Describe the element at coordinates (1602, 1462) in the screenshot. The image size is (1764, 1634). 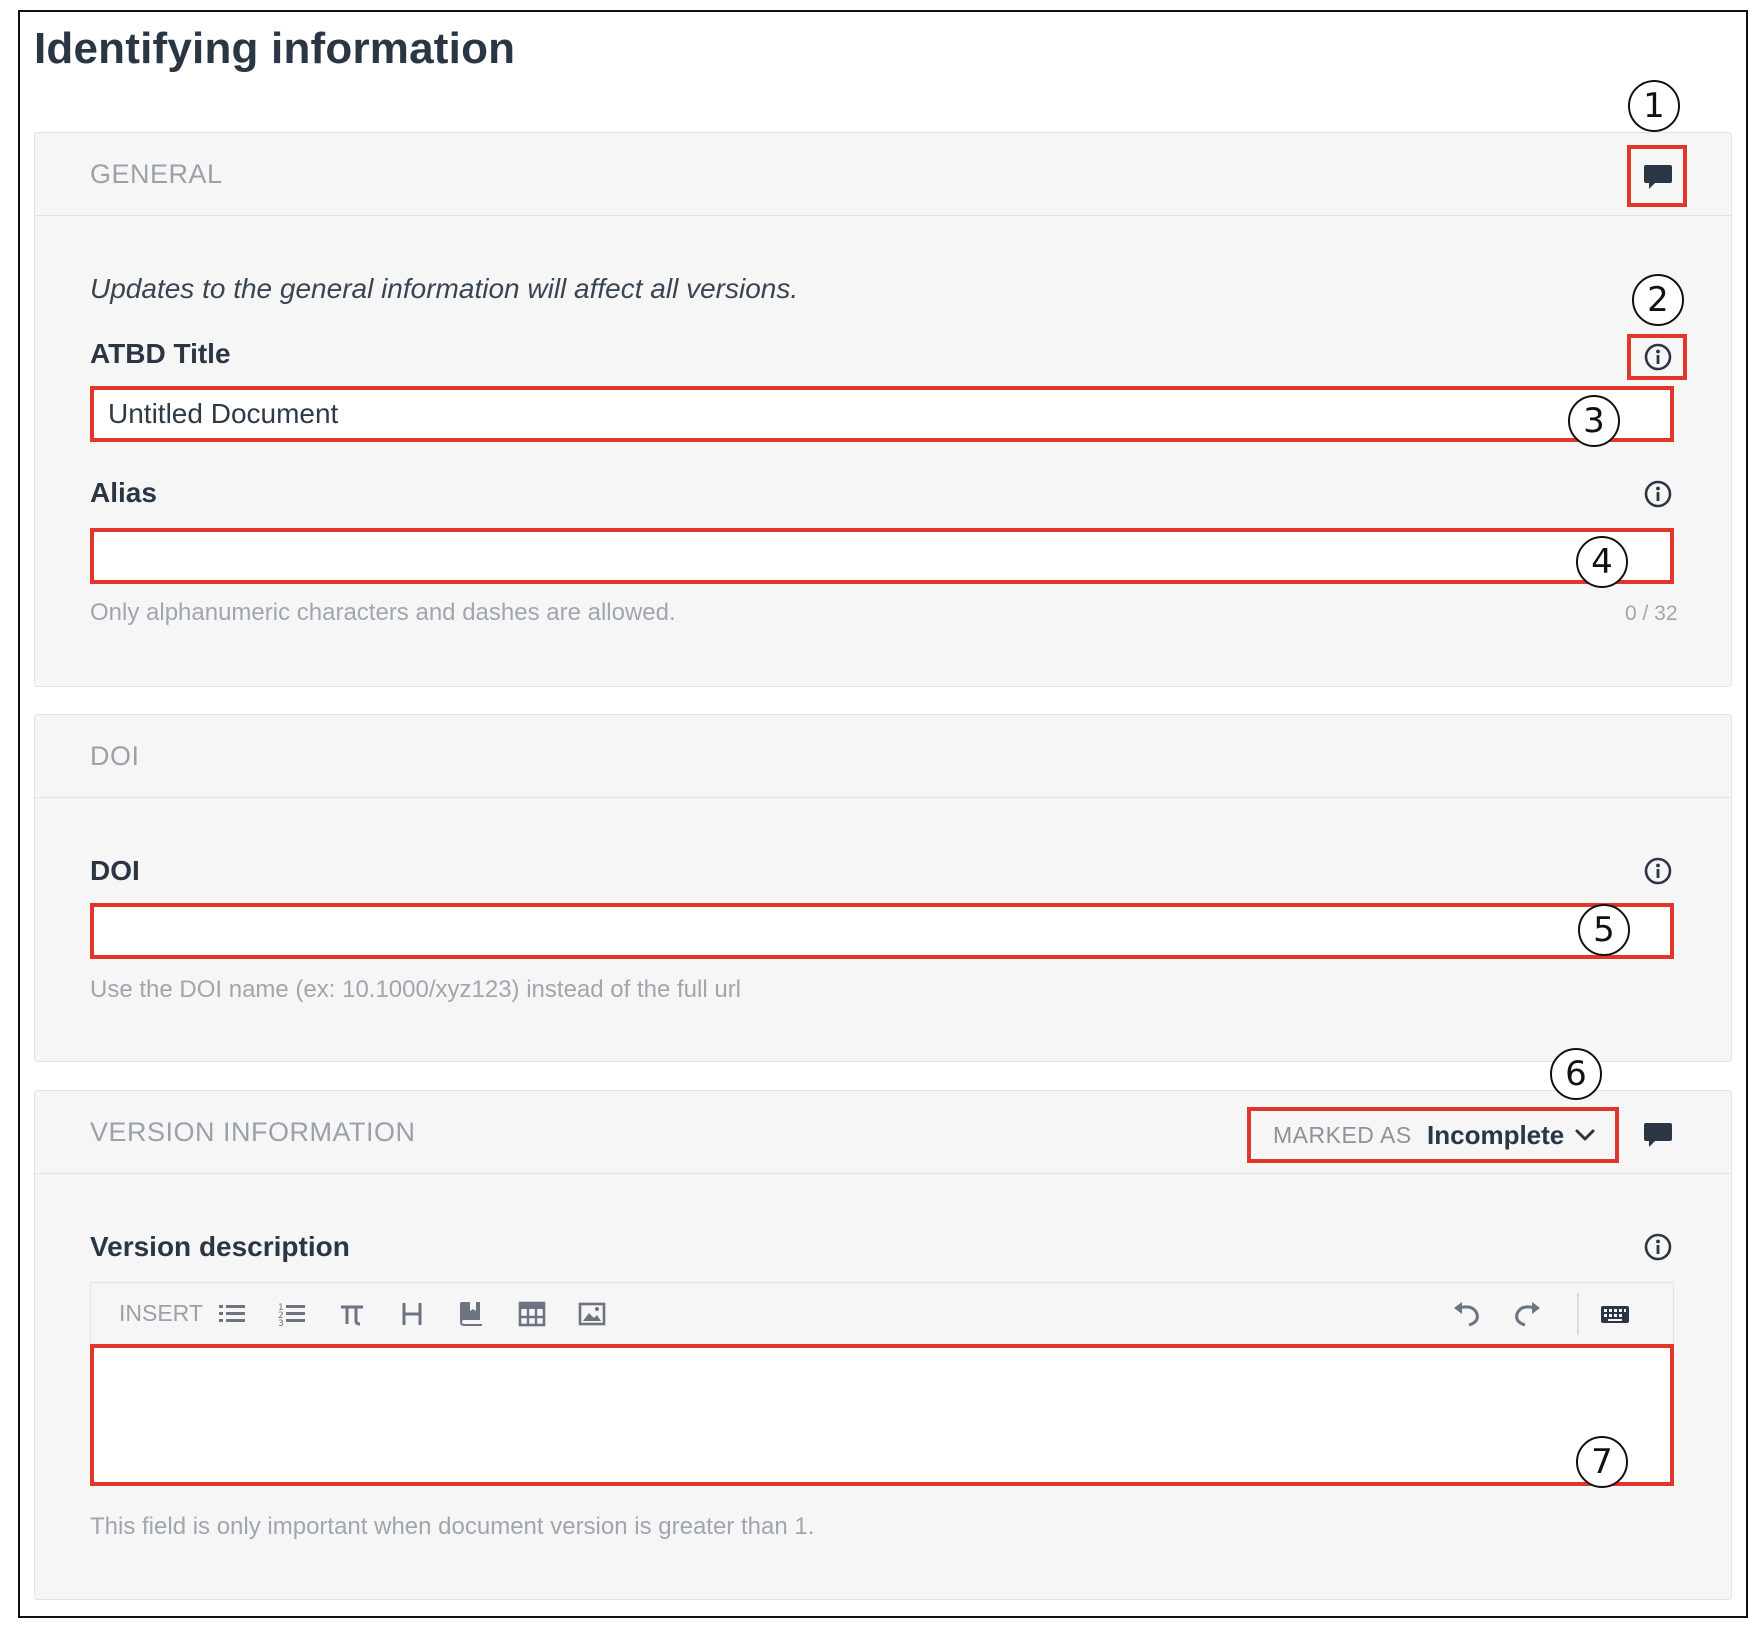
I see `callout-7: 7` at that location.